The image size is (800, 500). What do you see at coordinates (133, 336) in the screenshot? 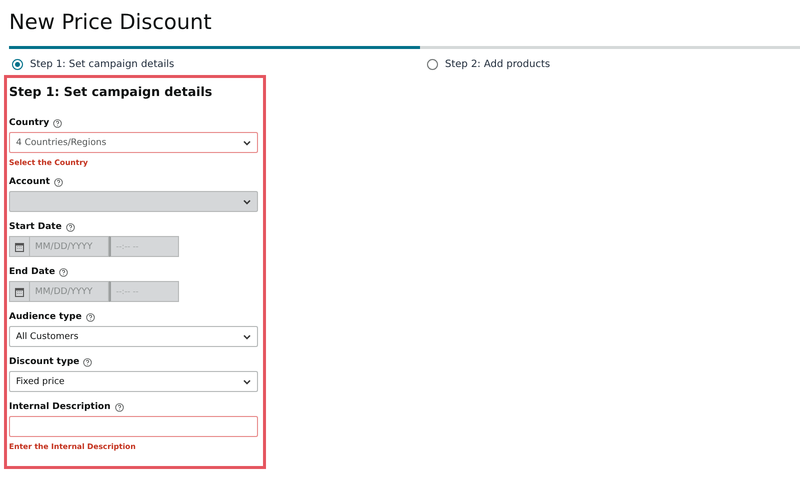
I see `dropdown: All Customers` at bounding box center [133, 336].